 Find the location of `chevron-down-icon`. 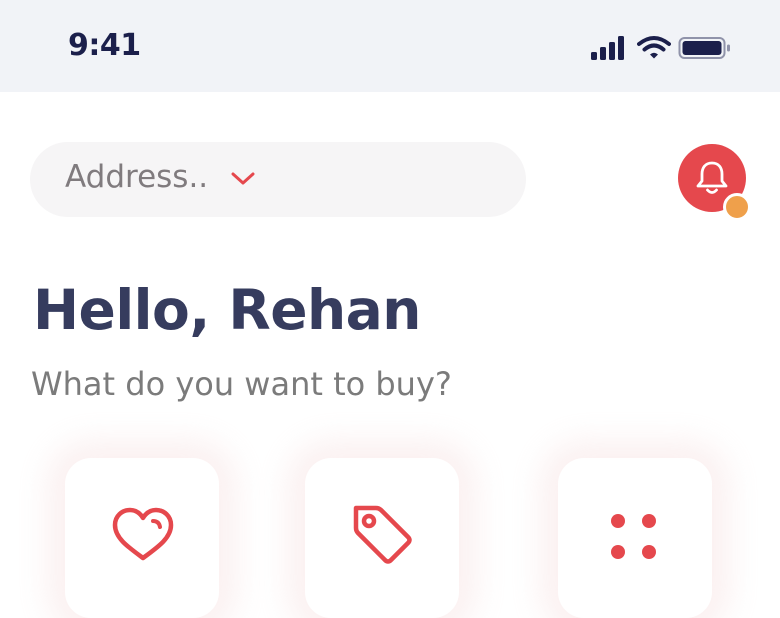

chevron-down-icon is located at coordinates (243, 178).